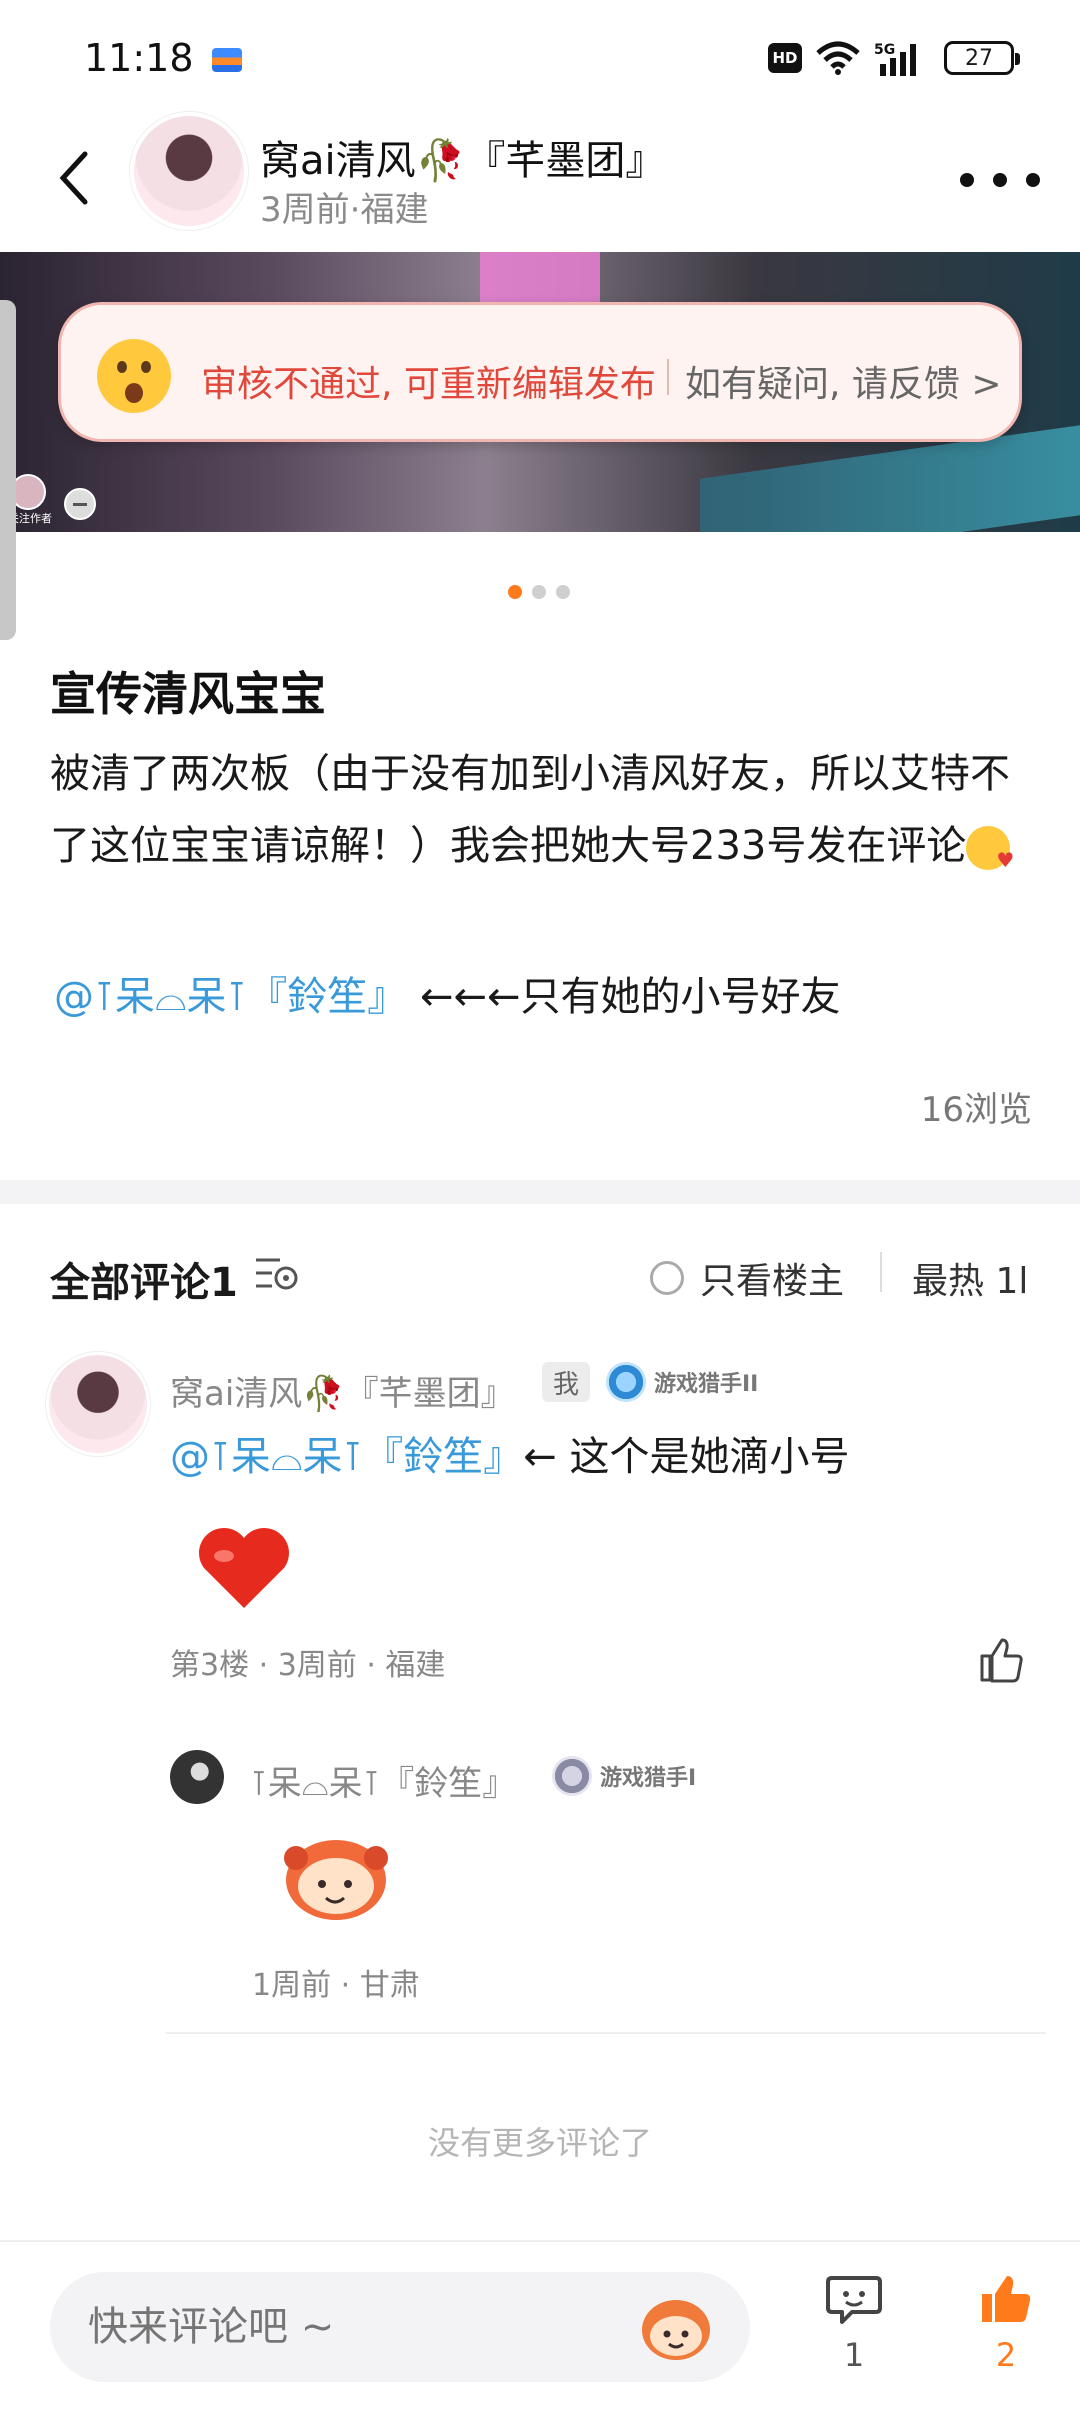 This screenshot has height=2412, width=1080. Describe the element at coordinates (990, 860) in the screenshot. I see `kiss-emoji-icon` at that location.